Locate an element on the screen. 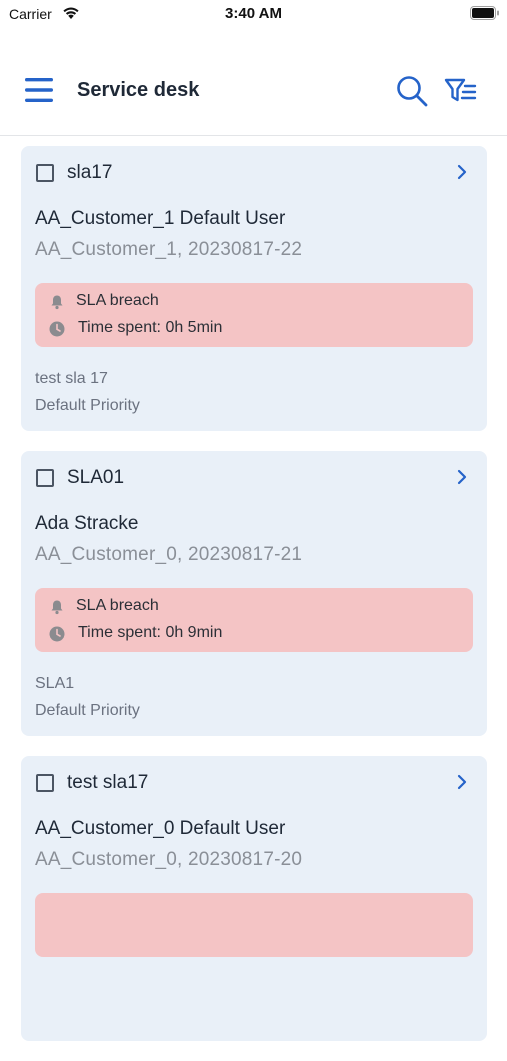 Image resolution: width=507 pixels, height=1061 pixels. search-button is located at coordinates (412, 91).